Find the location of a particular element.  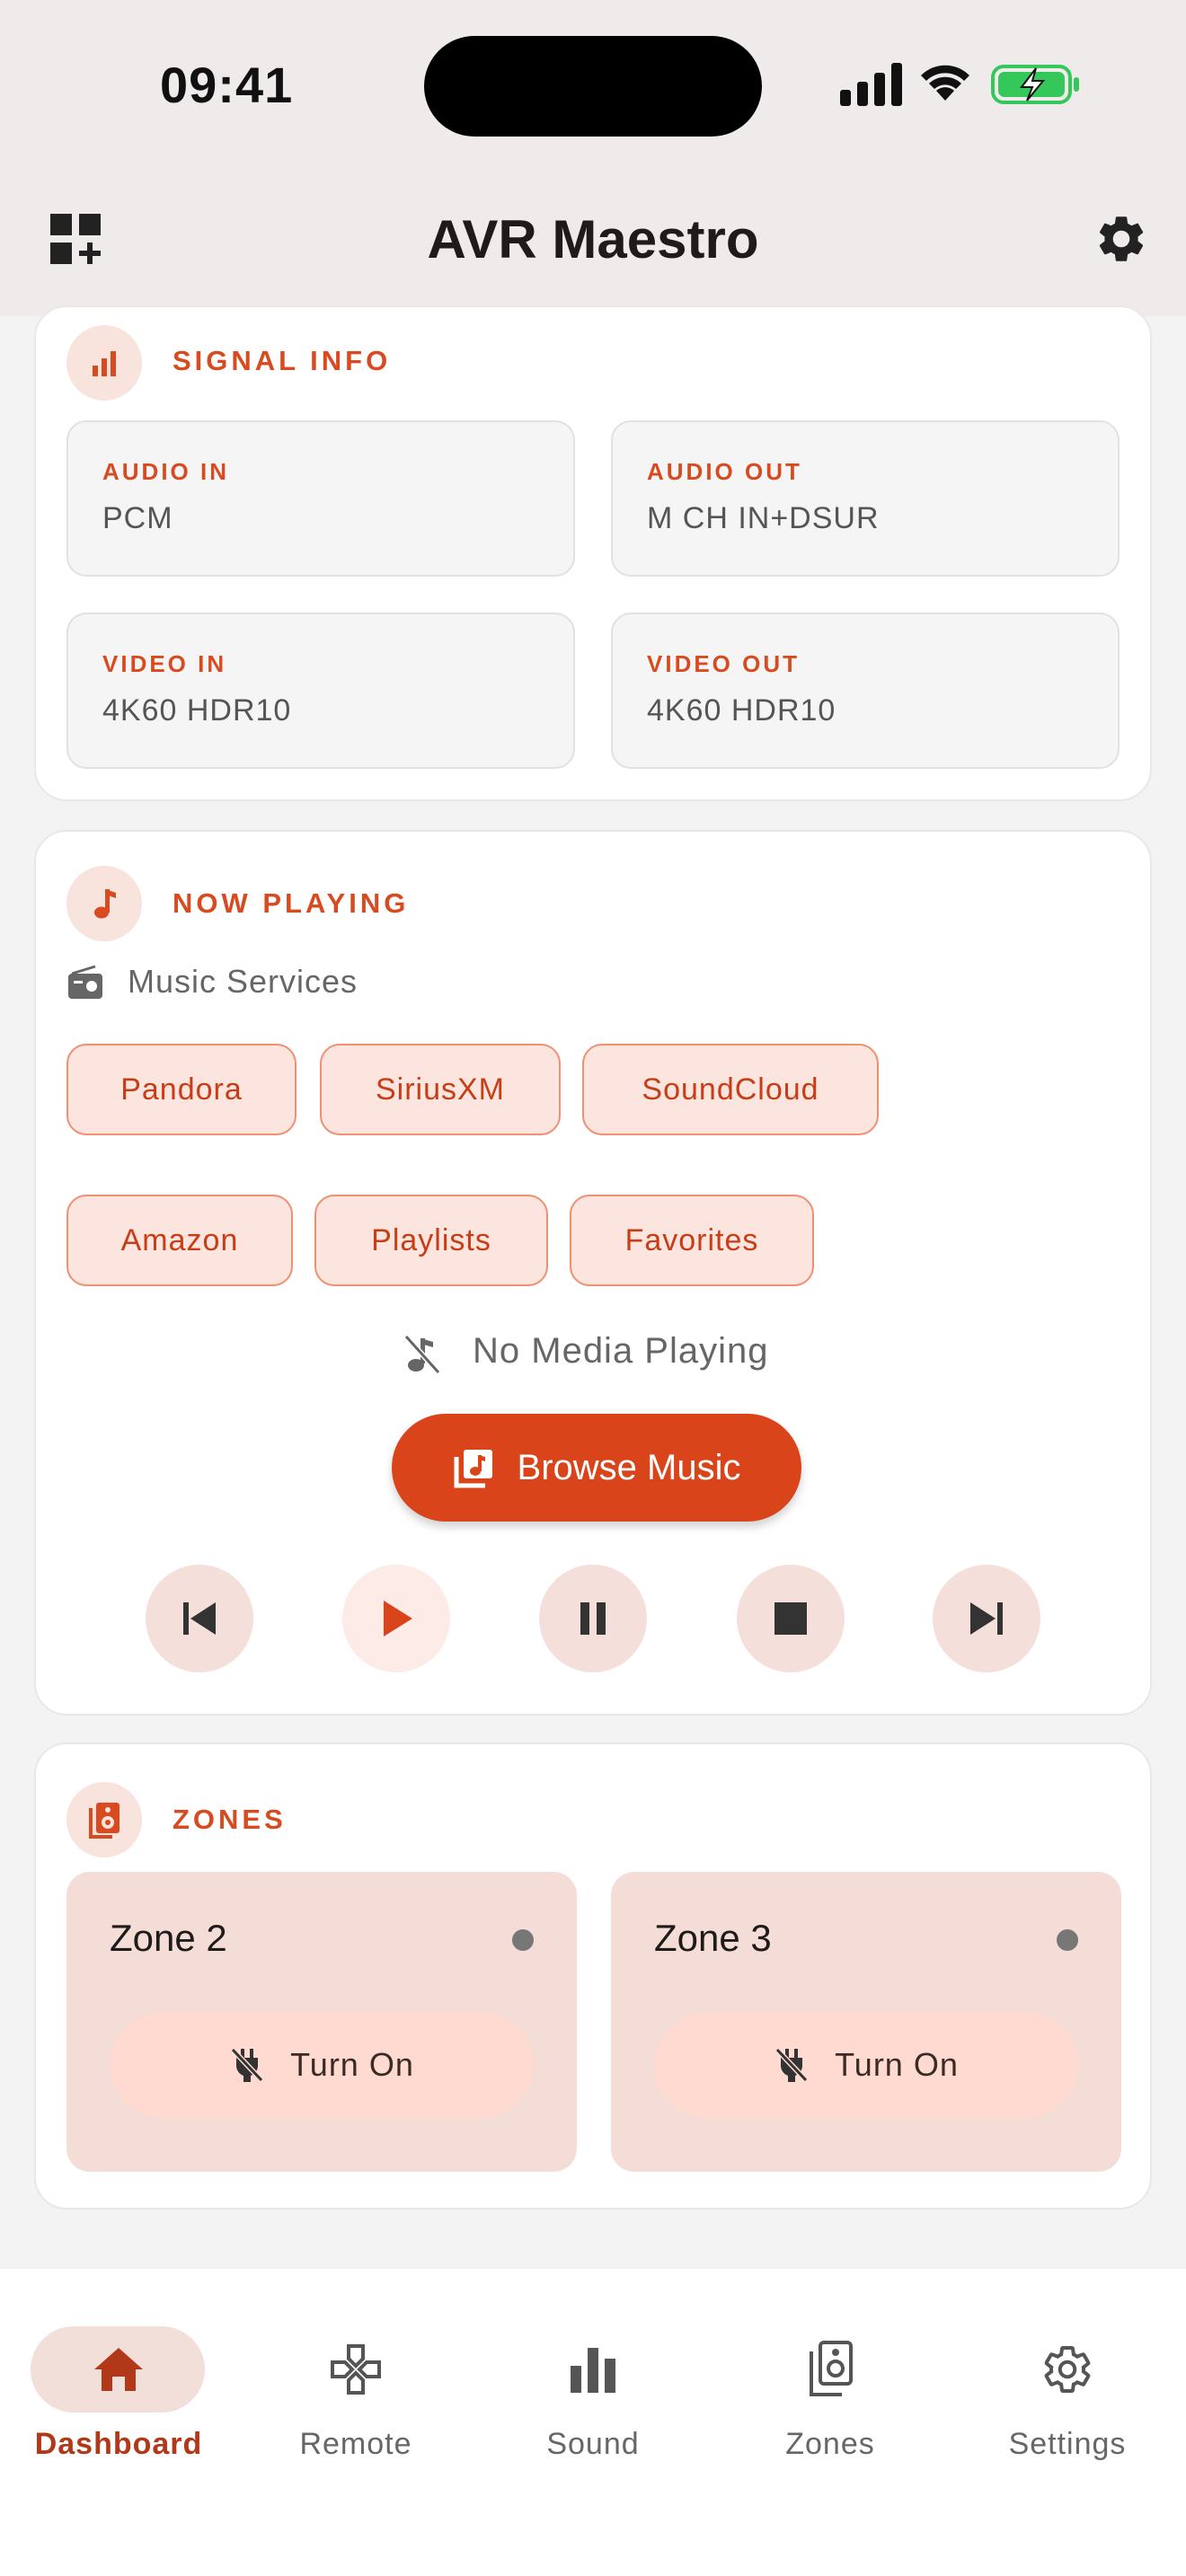

info-label: VIDEO IN is located at coordinates (164, 663).